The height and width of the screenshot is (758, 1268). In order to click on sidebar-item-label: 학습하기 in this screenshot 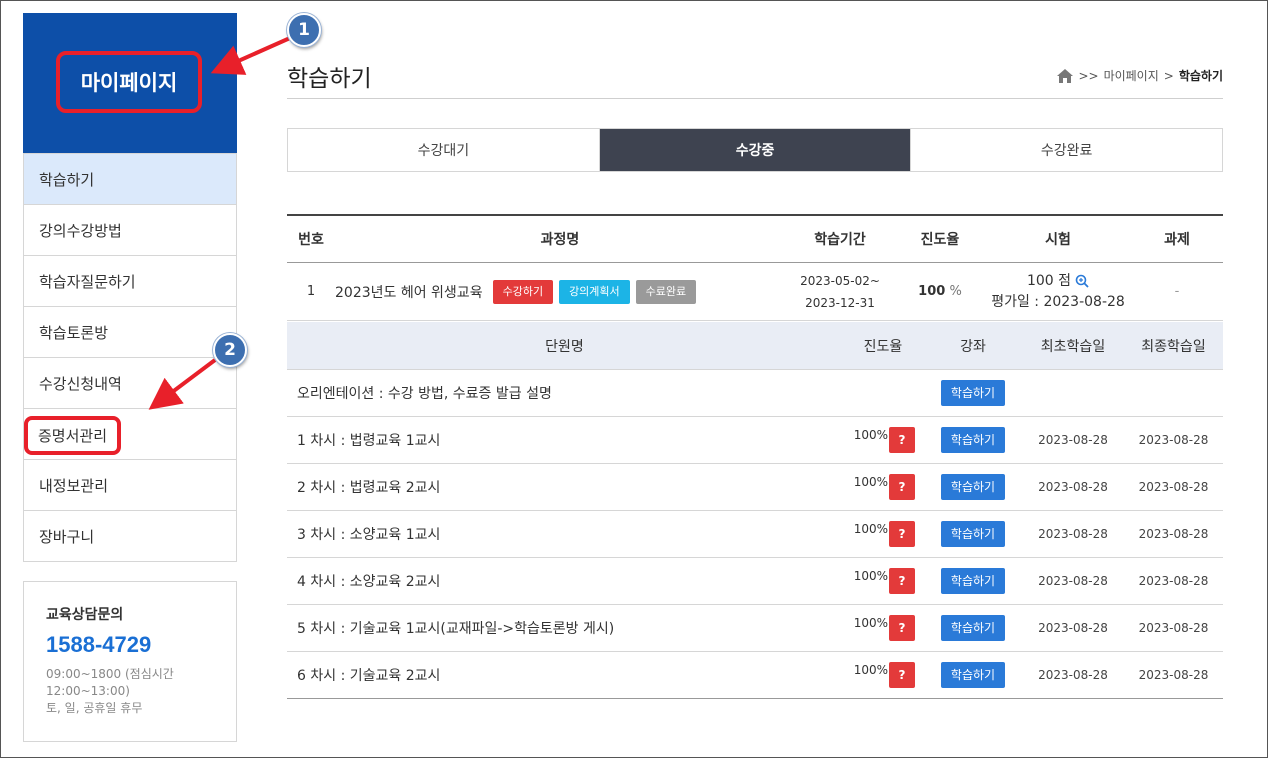, I will do `click(67, 179)`.